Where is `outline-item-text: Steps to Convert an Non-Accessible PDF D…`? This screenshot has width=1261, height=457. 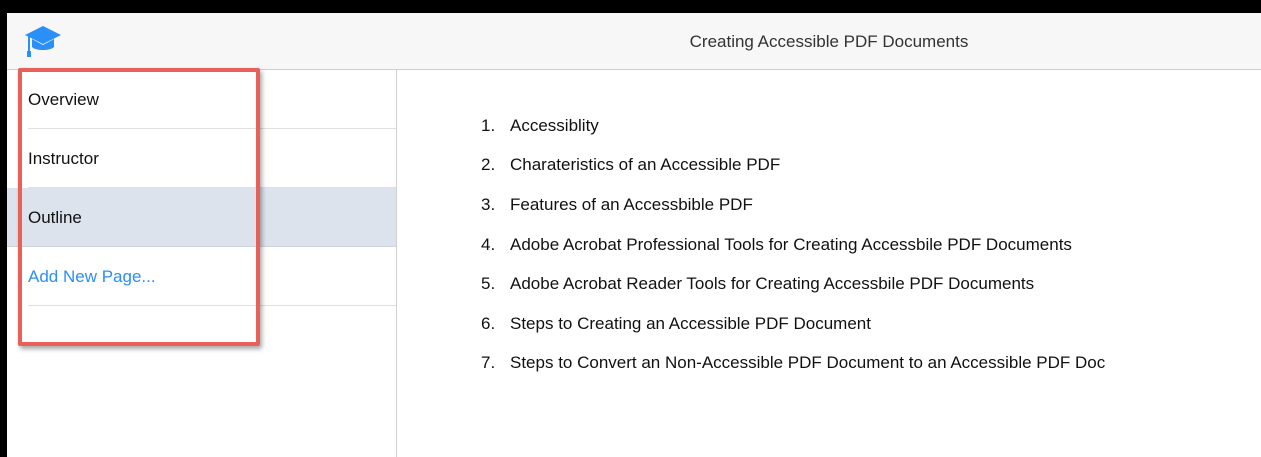 outline-item-text: Steps to Convert an Non-Accessible PDF D… is located at coordinates (808, 363).